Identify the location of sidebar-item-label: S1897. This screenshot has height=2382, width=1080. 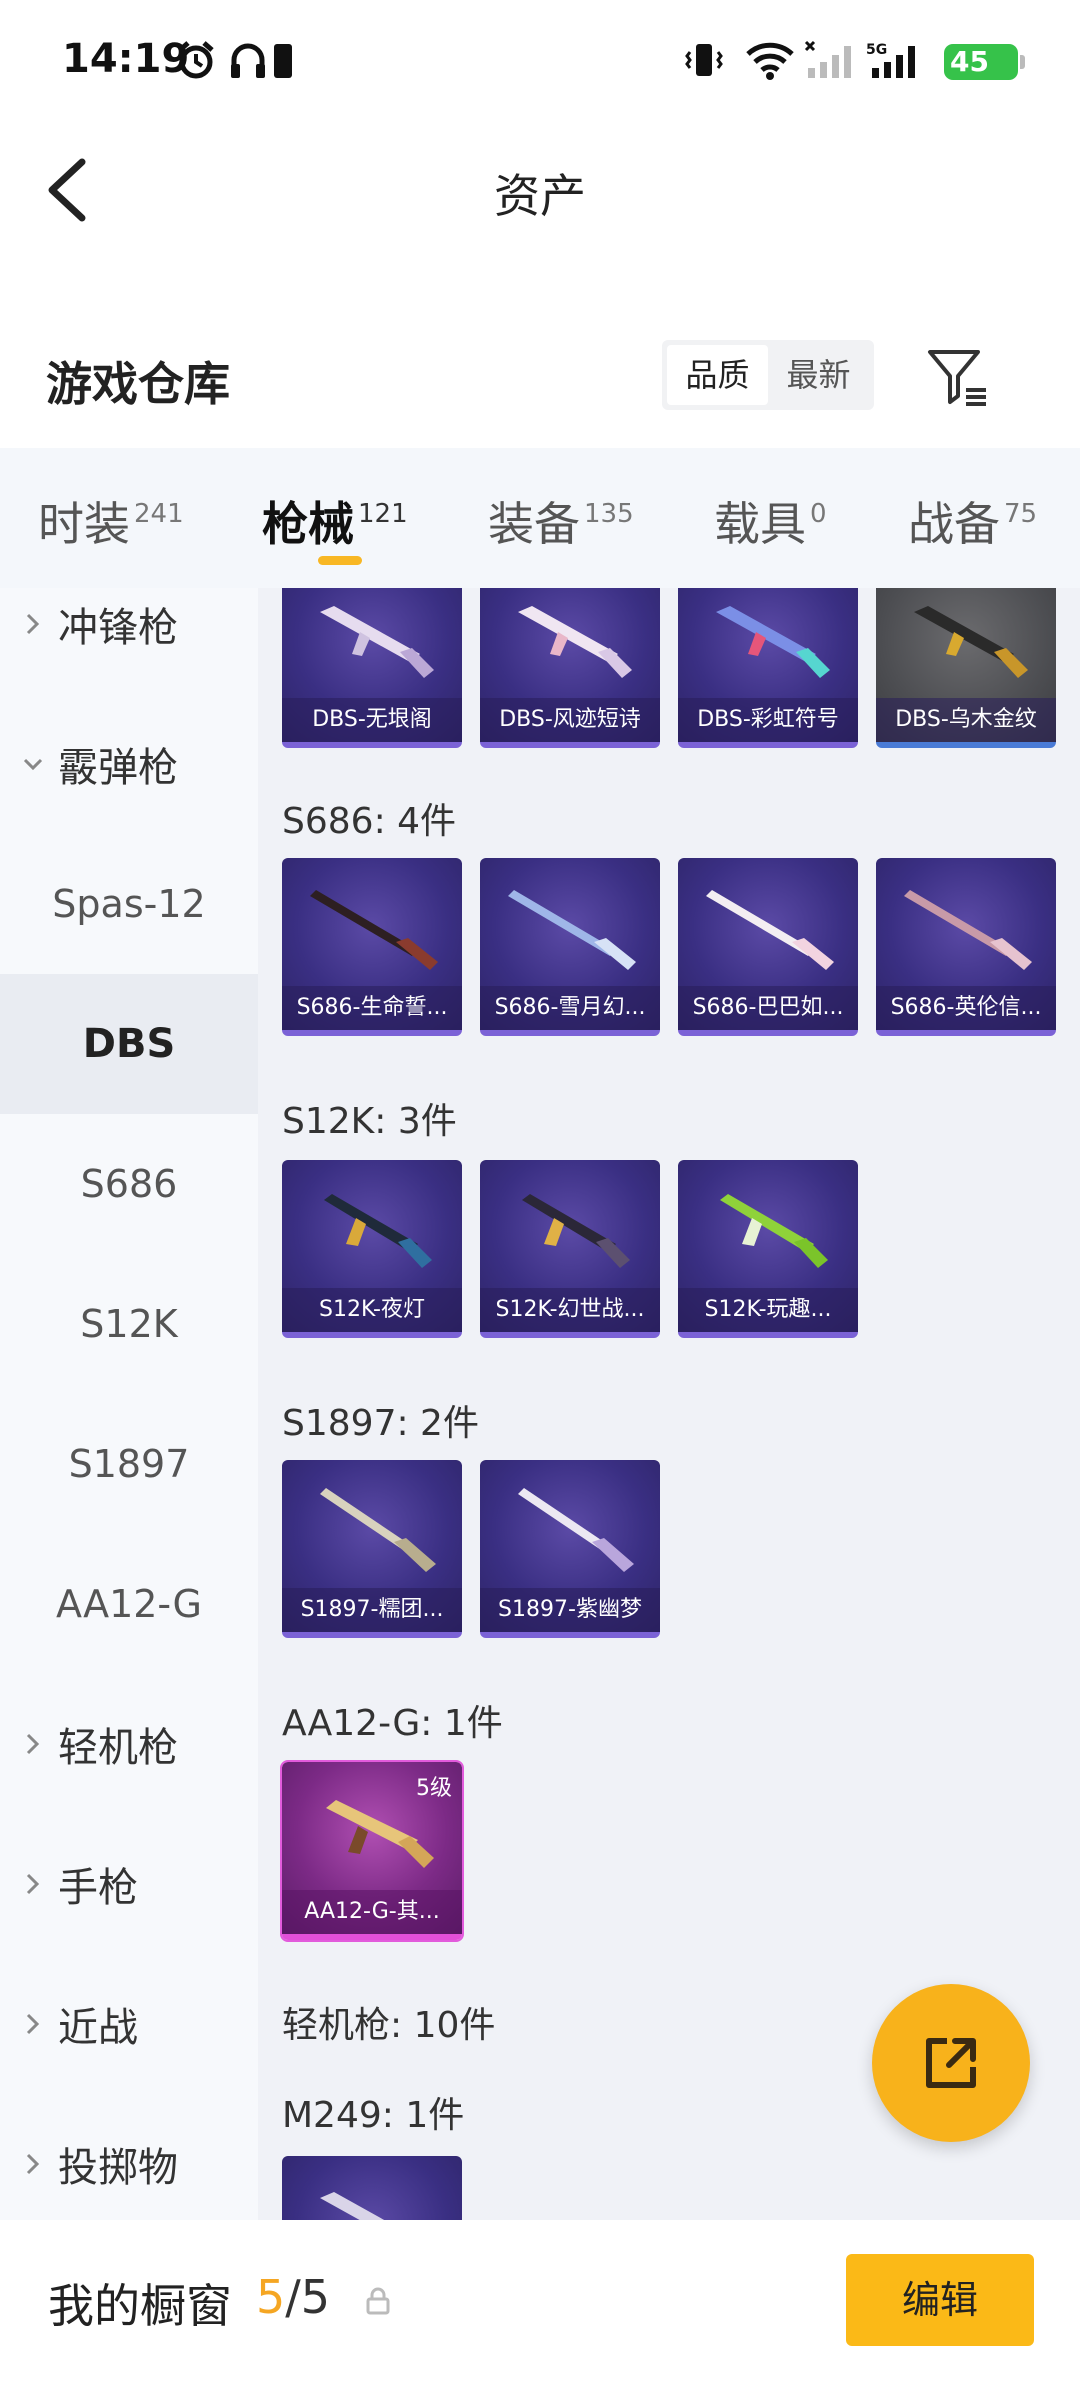
(129, 1464).